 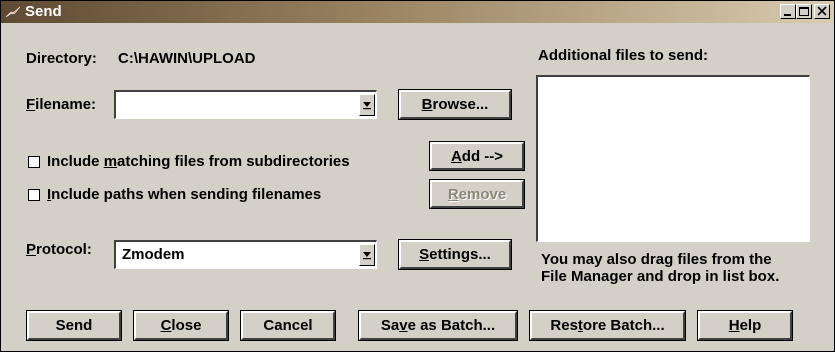 What do you see at coordinates (187, 58) in the screenshot?
I see `directory-value: C:\HAWIN\UPLOAD` at bounding box center [187, 58].